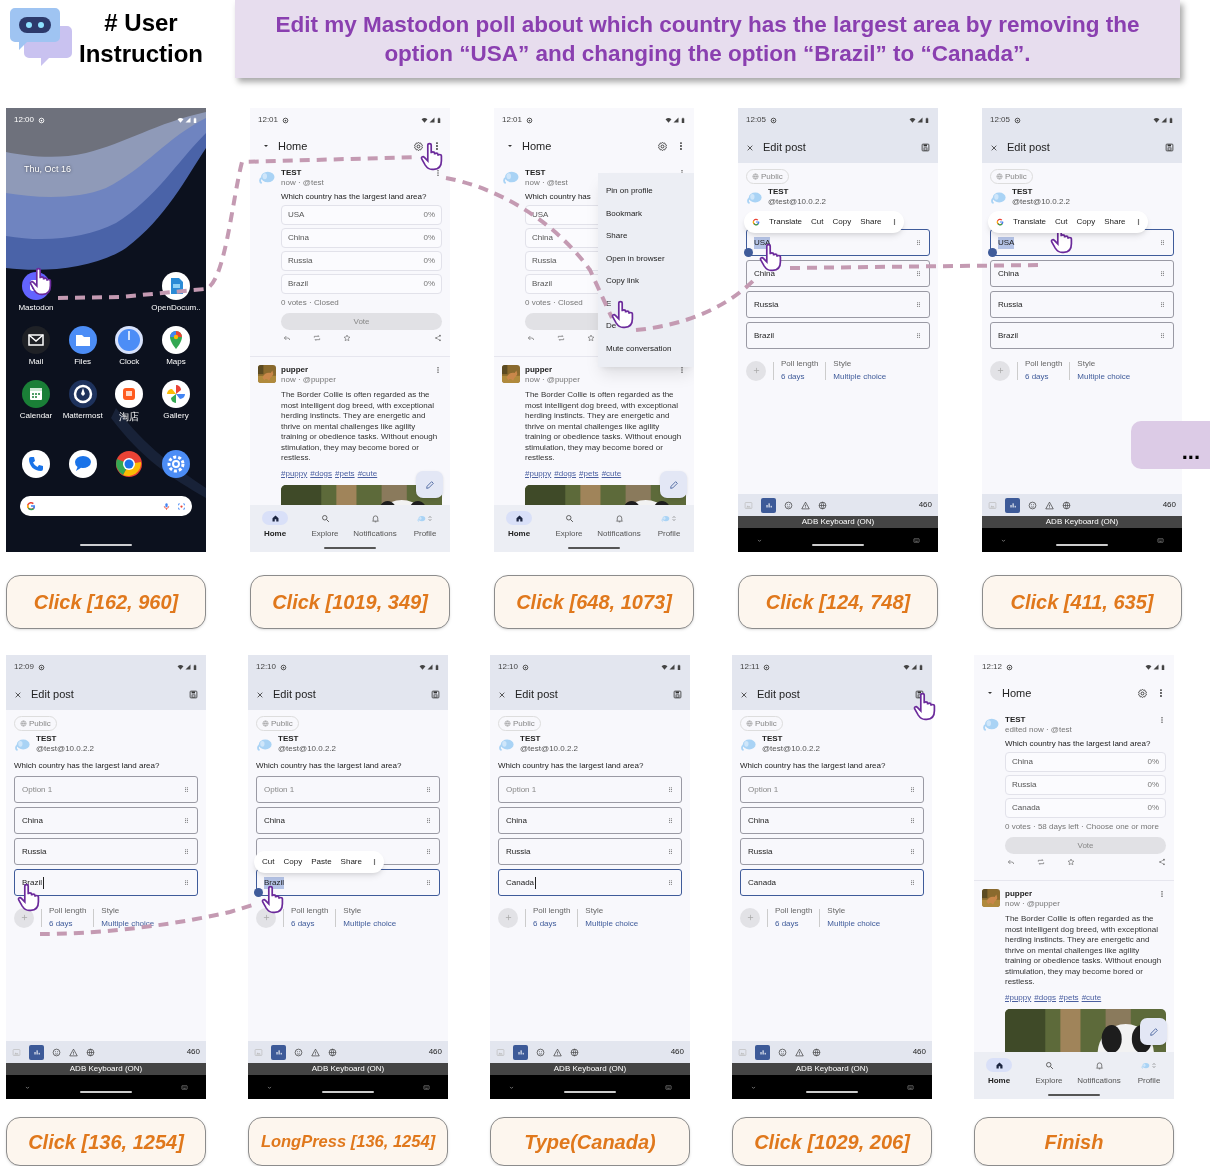 Image resolution: width=1210 pixels, height=1166 pixels. I want to click on action-label: Click [162, 960], so click(106, 602).